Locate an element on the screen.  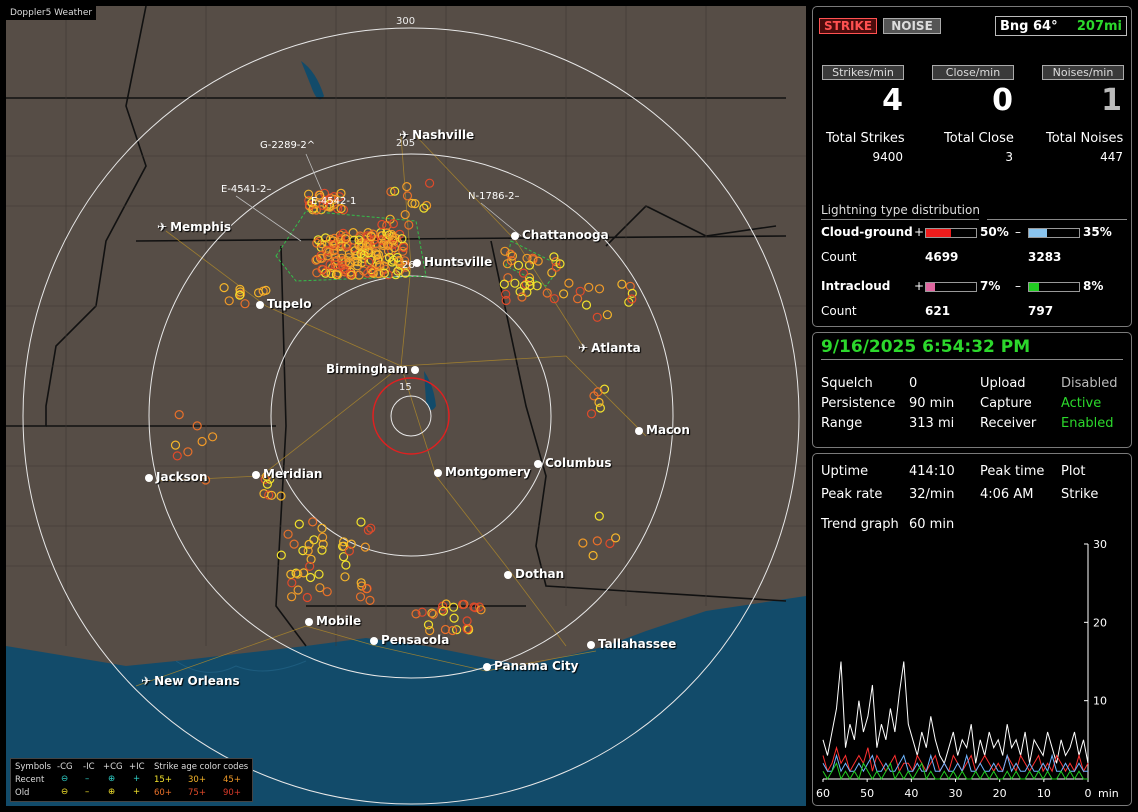
noises-per-min-button: Noises/min is located at coordinates (1083, 72).